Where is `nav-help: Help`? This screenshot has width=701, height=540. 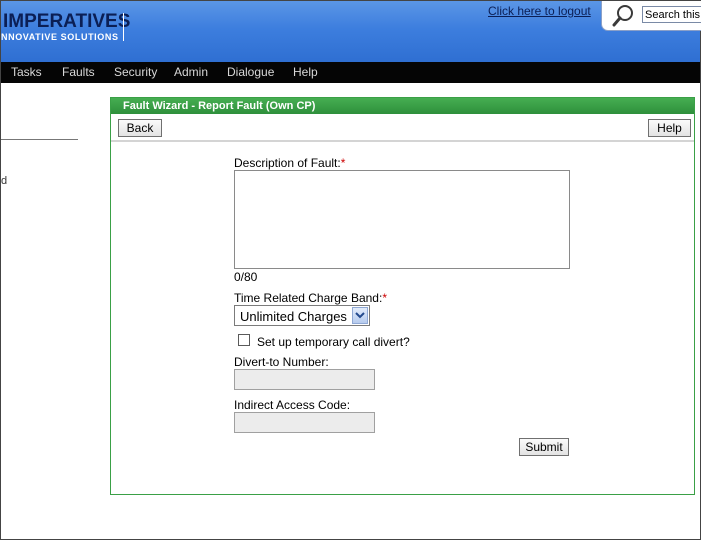 nav-help: Help is located at coordinates (305, 72).